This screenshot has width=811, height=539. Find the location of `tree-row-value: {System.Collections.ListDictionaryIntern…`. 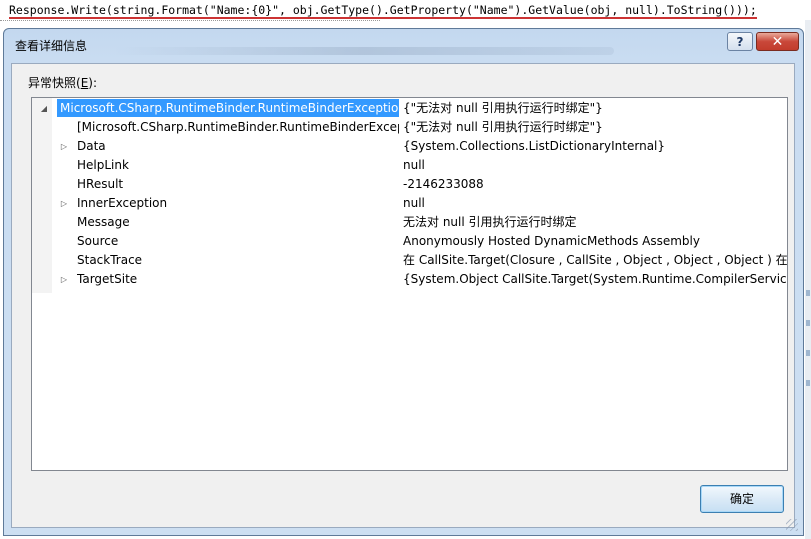

tree-row-value: {System.Collections.ListDictionaryIntern… is located at coordinates (534, 146).